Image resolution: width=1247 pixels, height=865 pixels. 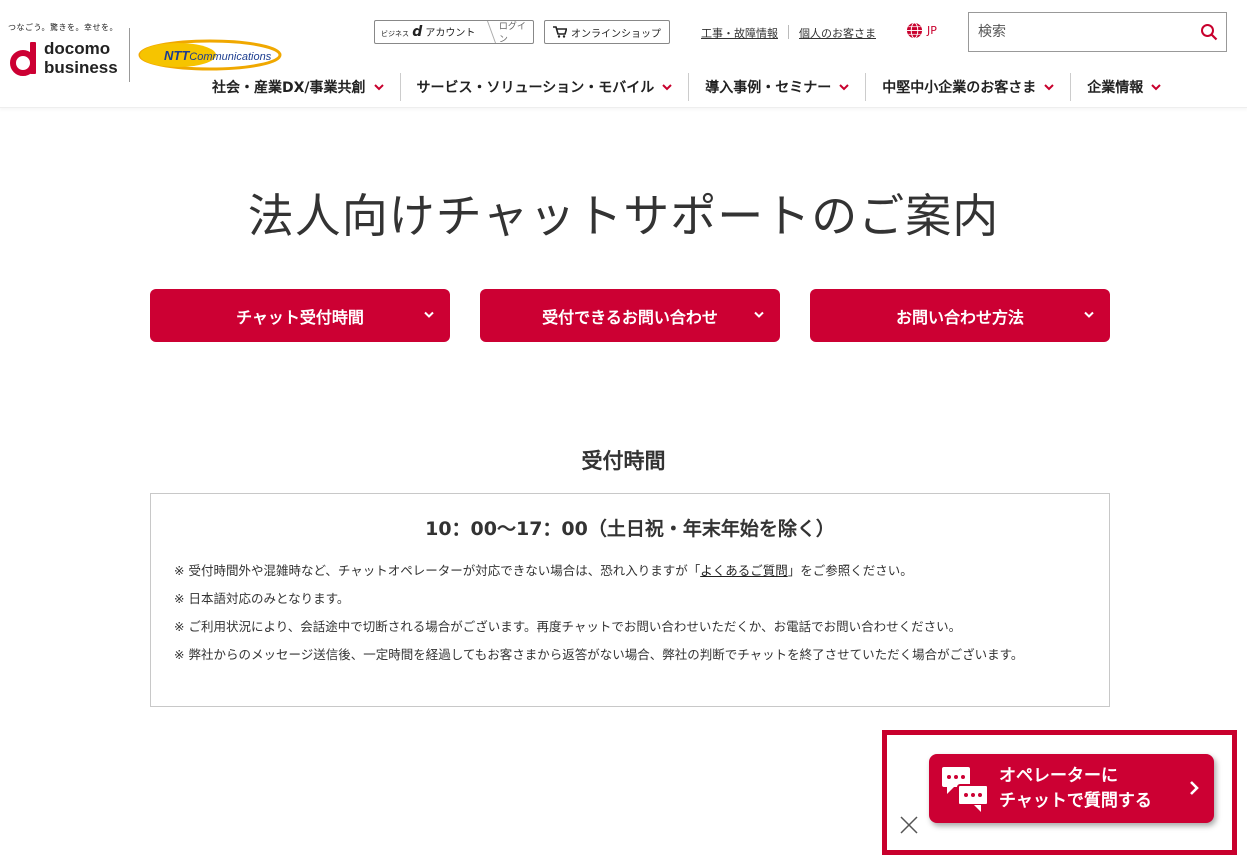 I want to click on close-icon, so click(x=909, y=825).